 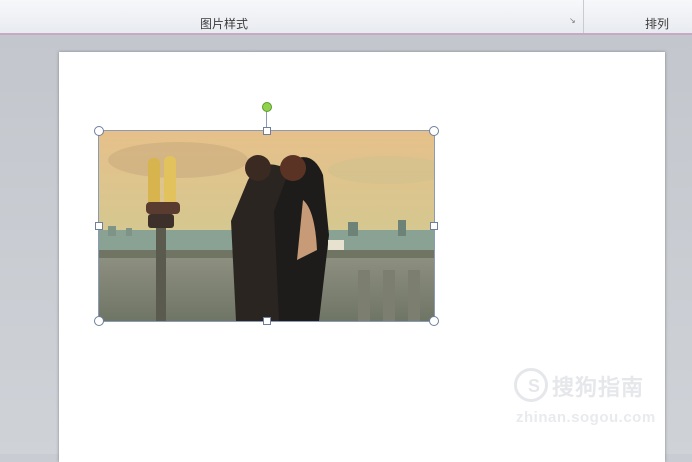 I want to click on dialog-launcher-icon: ↘, so click(x=573, y=21).